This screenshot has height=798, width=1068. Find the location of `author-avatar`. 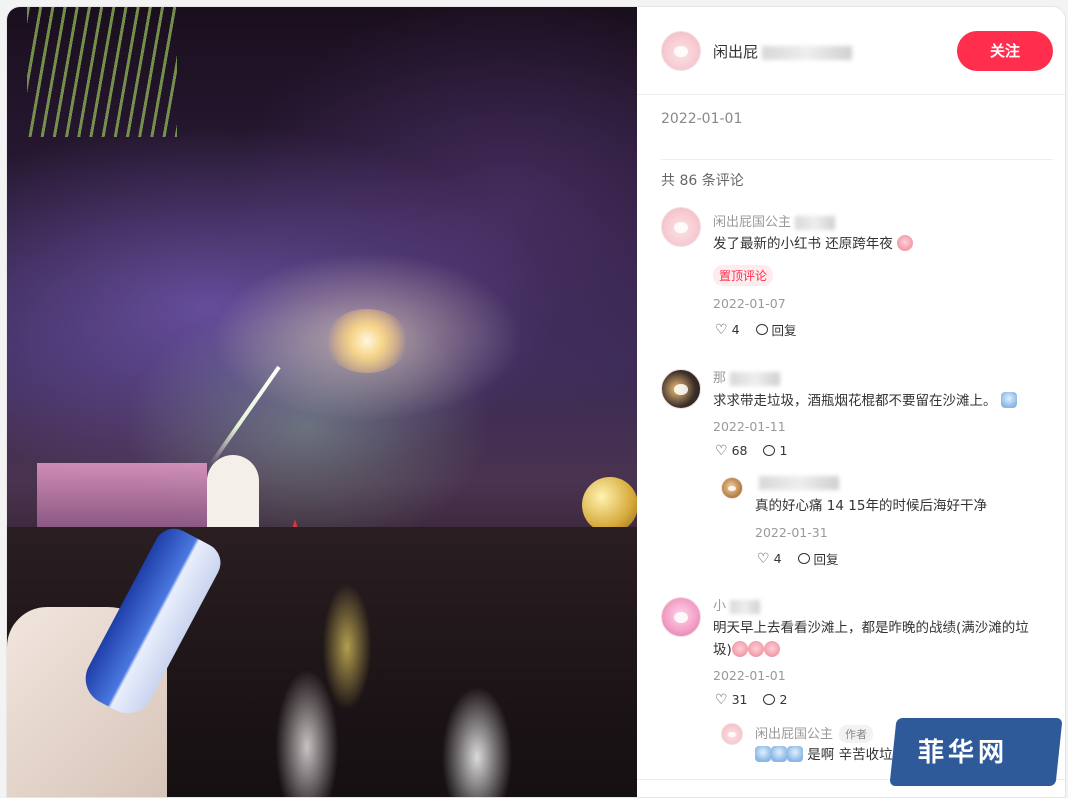

author-avatar is located at coordinates (681, 51).